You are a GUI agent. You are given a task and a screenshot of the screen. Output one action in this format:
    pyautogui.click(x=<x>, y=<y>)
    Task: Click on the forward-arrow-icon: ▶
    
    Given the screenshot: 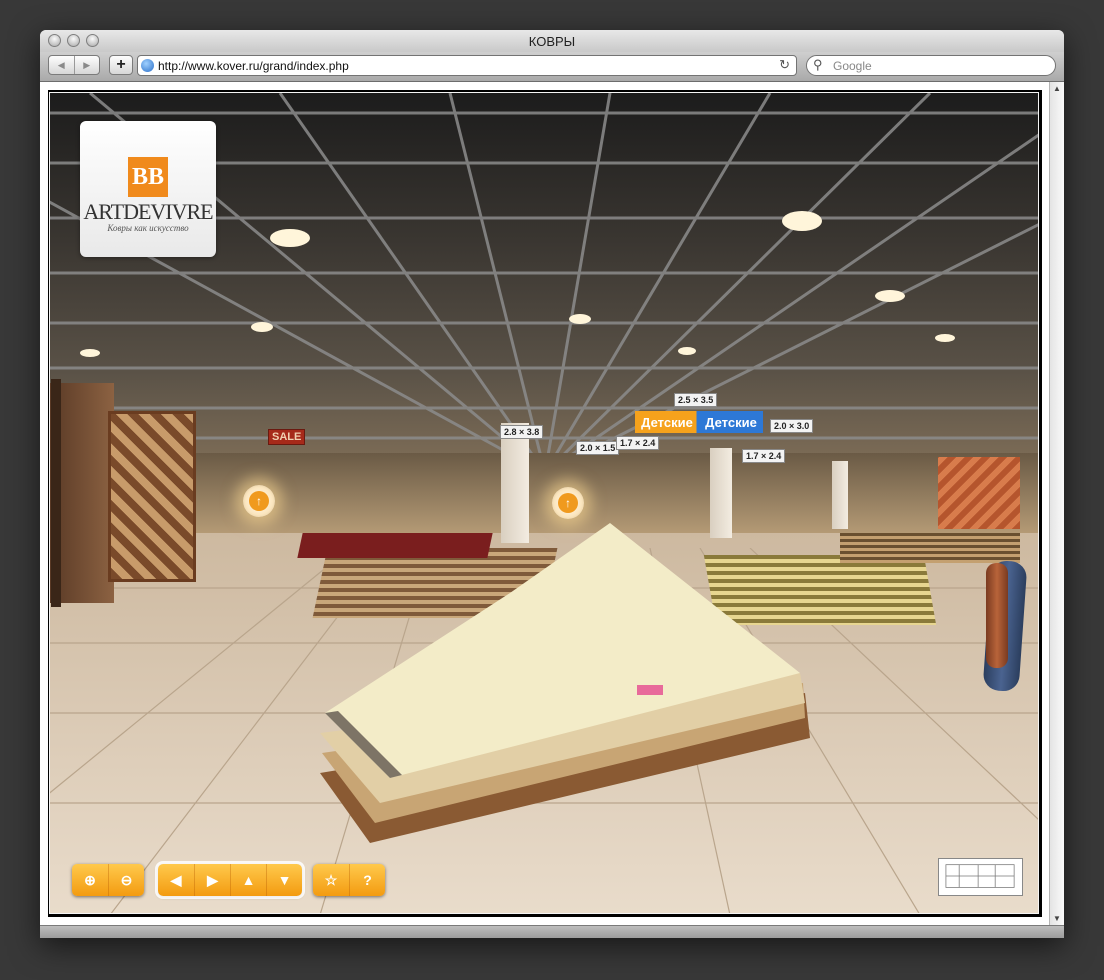 What is the action you would take?
    pyautogui.click(x=87, y=64)
    